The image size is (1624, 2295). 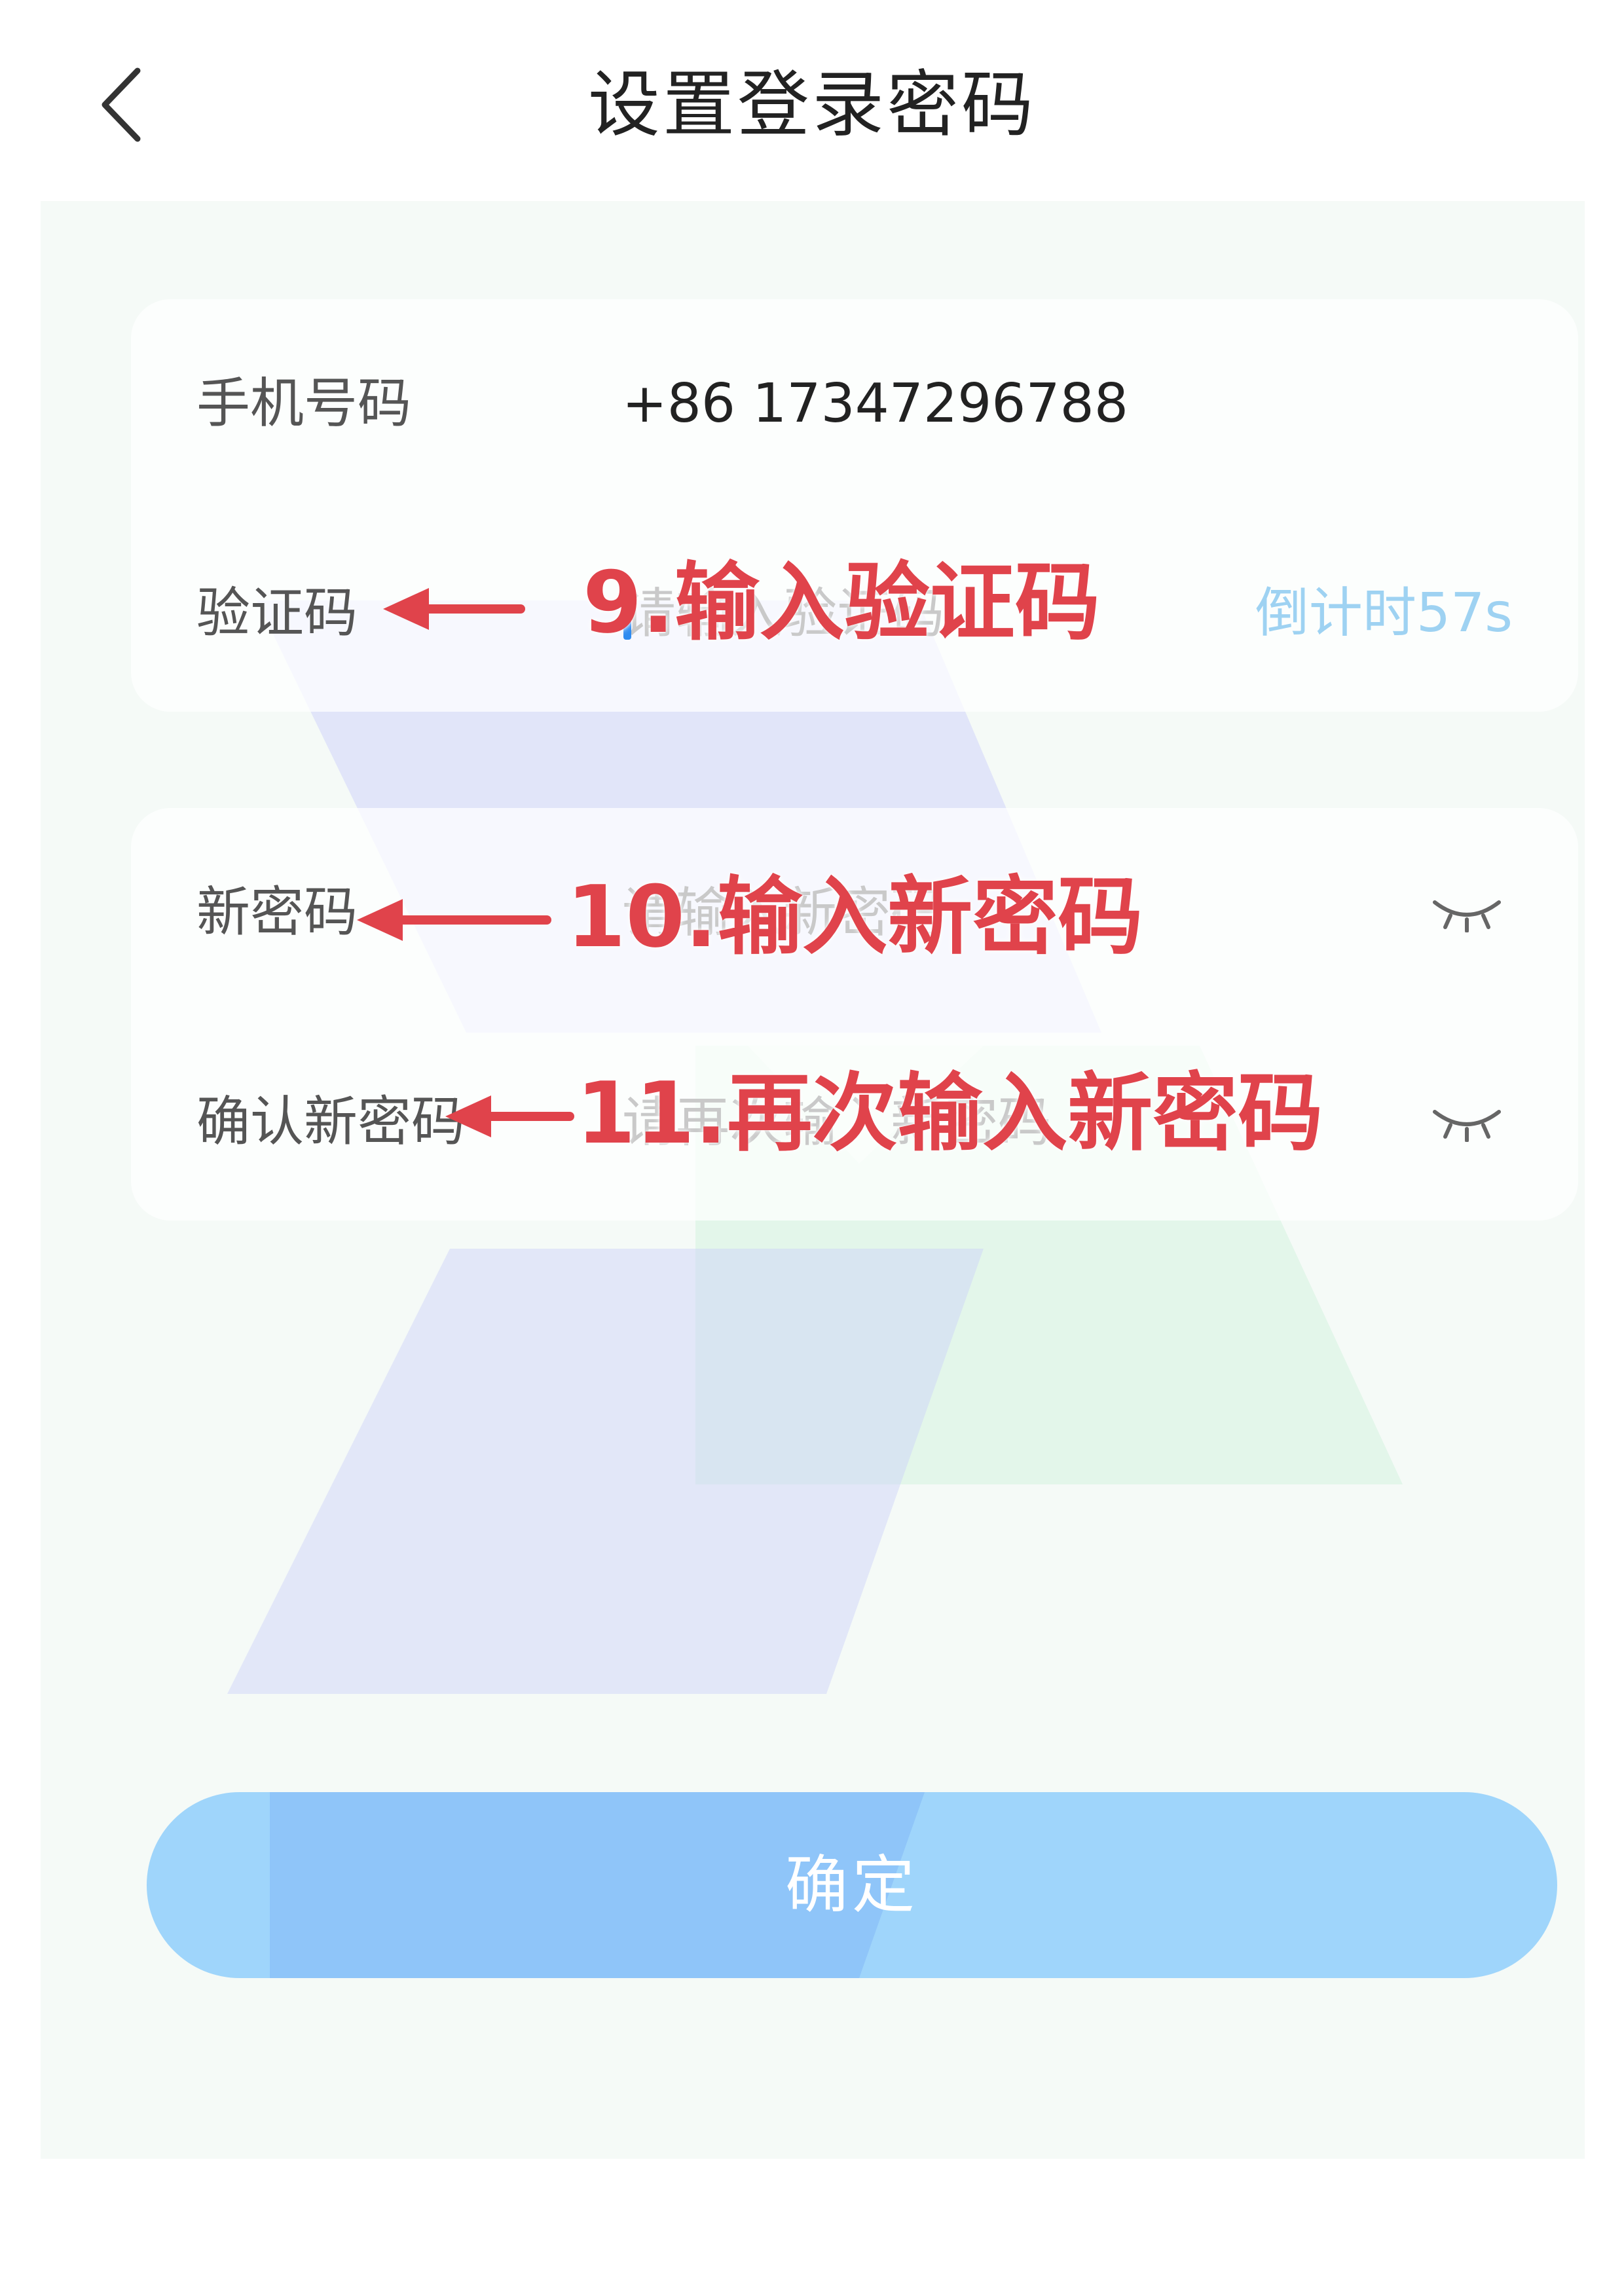 I want to click on toggle-confirm-password-visibility, so click(x=1467, y=1122).